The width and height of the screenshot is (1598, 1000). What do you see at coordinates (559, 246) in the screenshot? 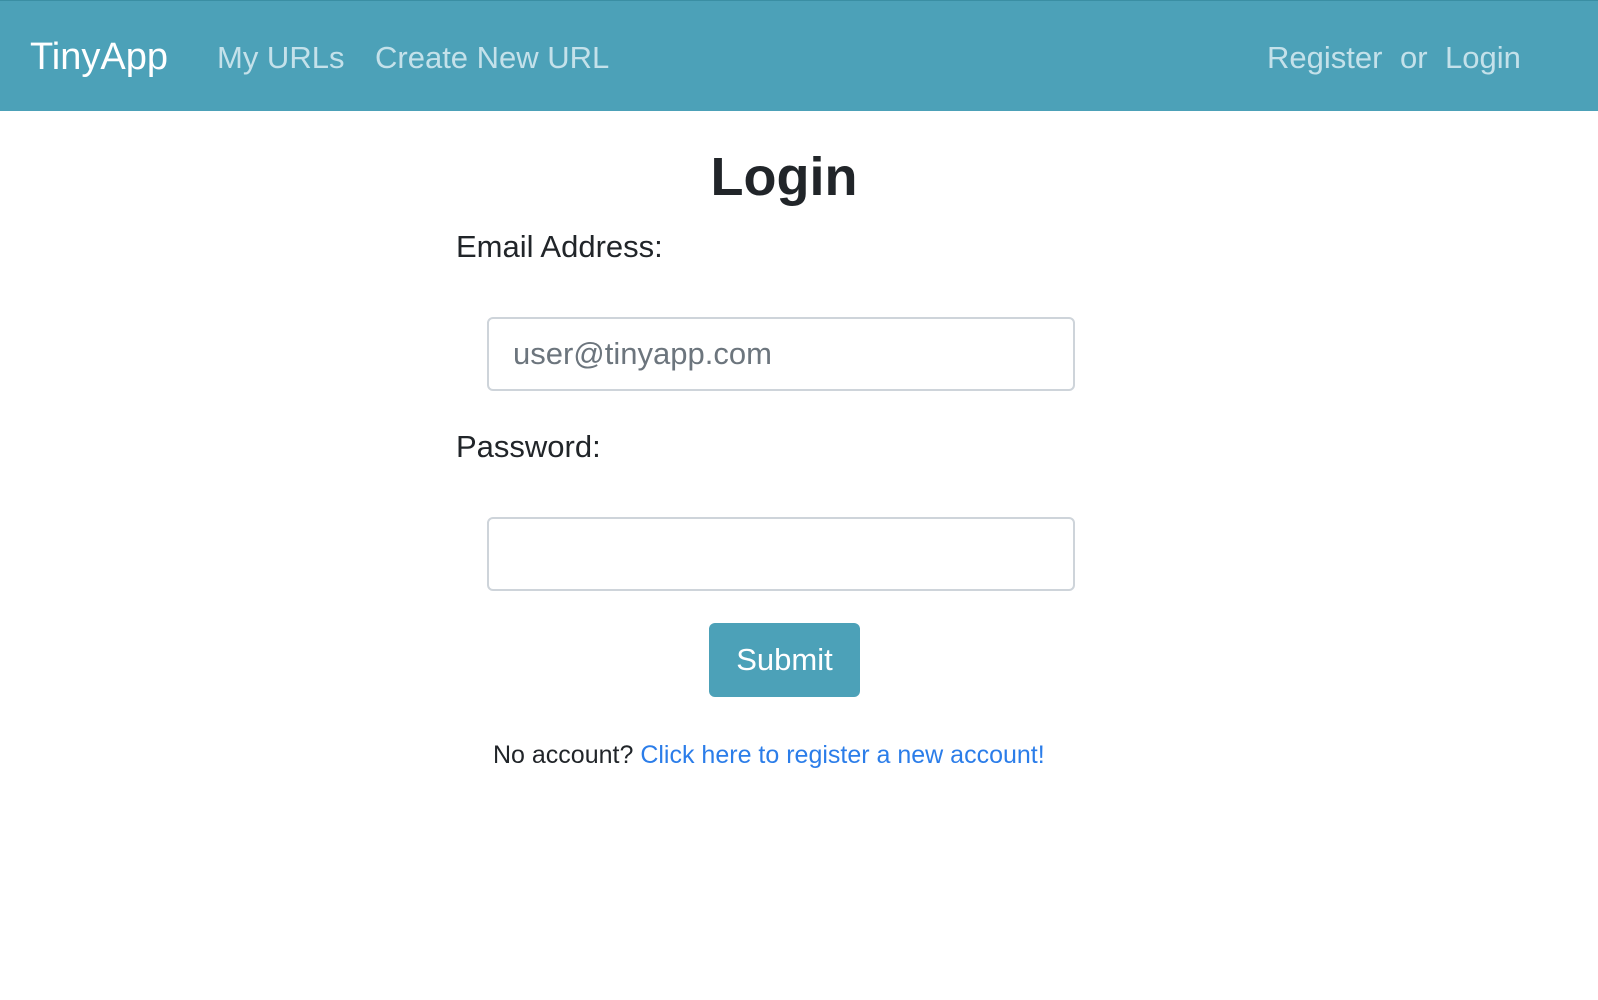
I see `email-label: Email Address:` at bounding box center [559, 246].